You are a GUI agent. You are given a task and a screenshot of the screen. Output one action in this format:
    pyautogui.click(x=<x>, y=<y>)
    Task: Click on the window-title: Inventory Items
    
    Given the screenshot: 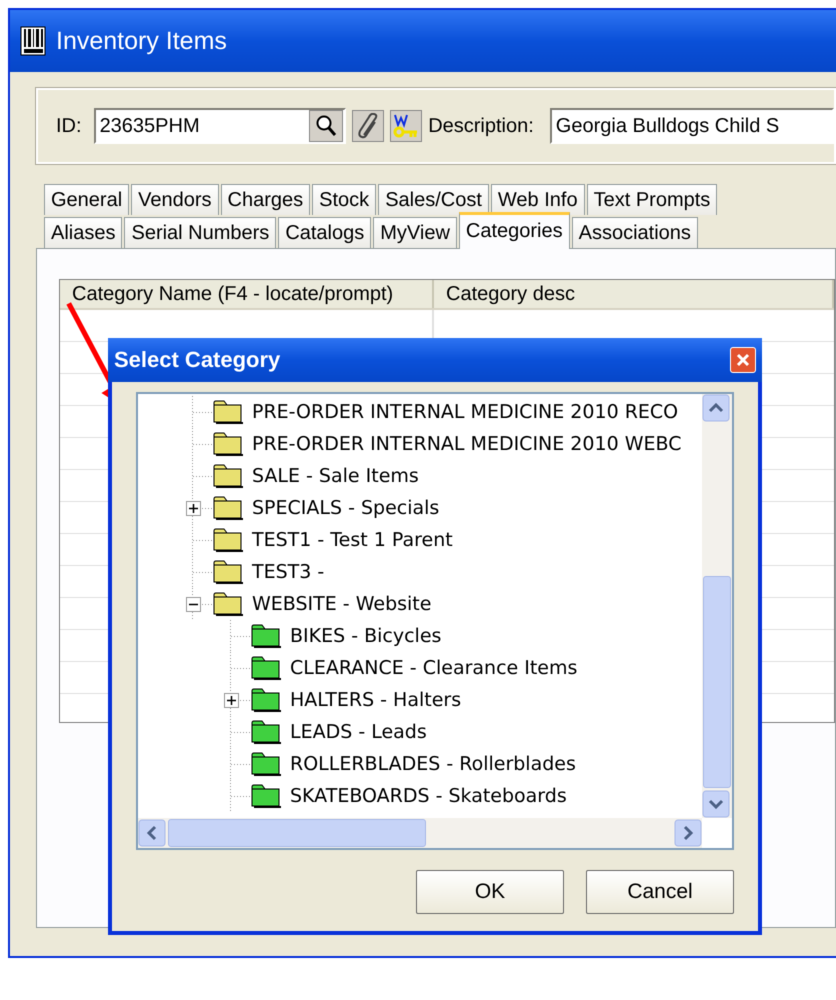 What is the action you would take?
    pyautogui.click(x=141, y=41)
    